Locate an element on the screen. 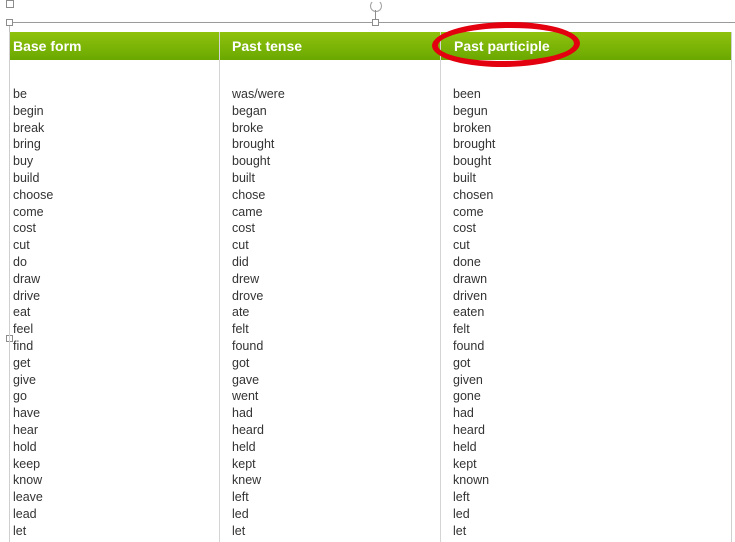 Image resolution: width=735 pixels, height=542 pixels. base-form-cell: begin is located at coordinates (28, 110).